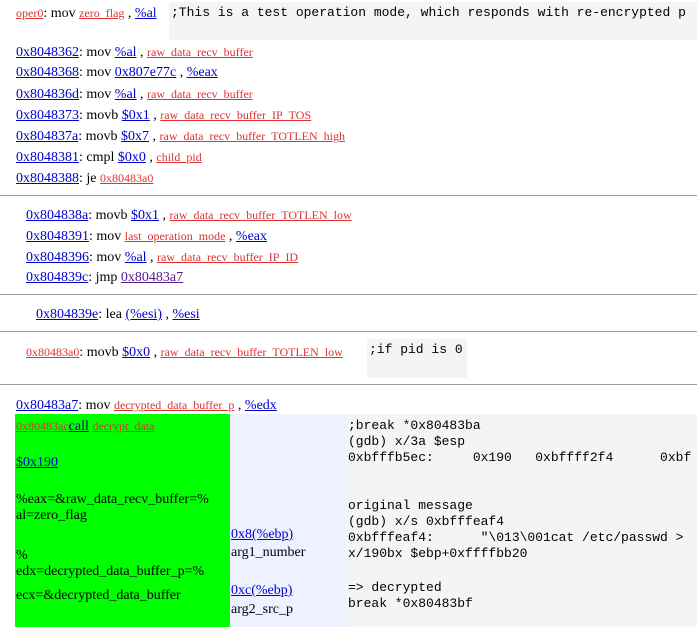  I want to click on gdb-line: => decrypted, so click(395, 587).